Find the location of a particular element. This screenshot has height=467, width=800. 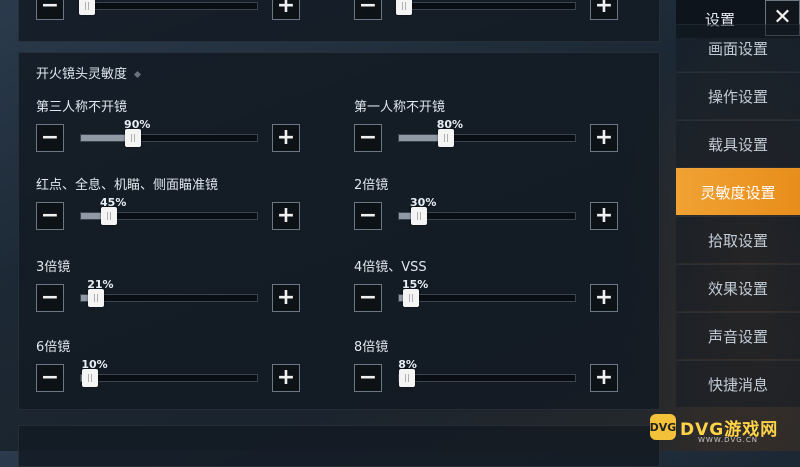

slider-4-increase-button: + is located at coordinates (286, 298).